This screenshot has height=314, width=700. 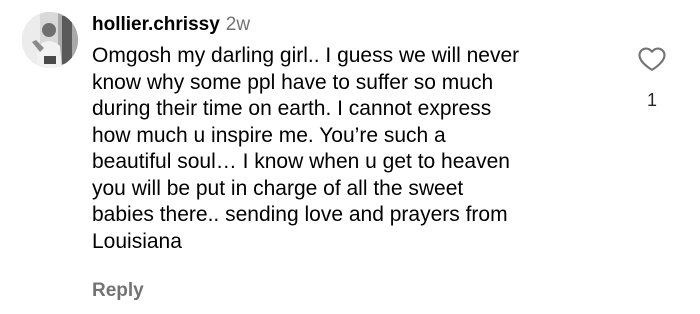 I want to click on comment-text-line: how much u inspire me. You’re such a, so click(x=269, y=135).